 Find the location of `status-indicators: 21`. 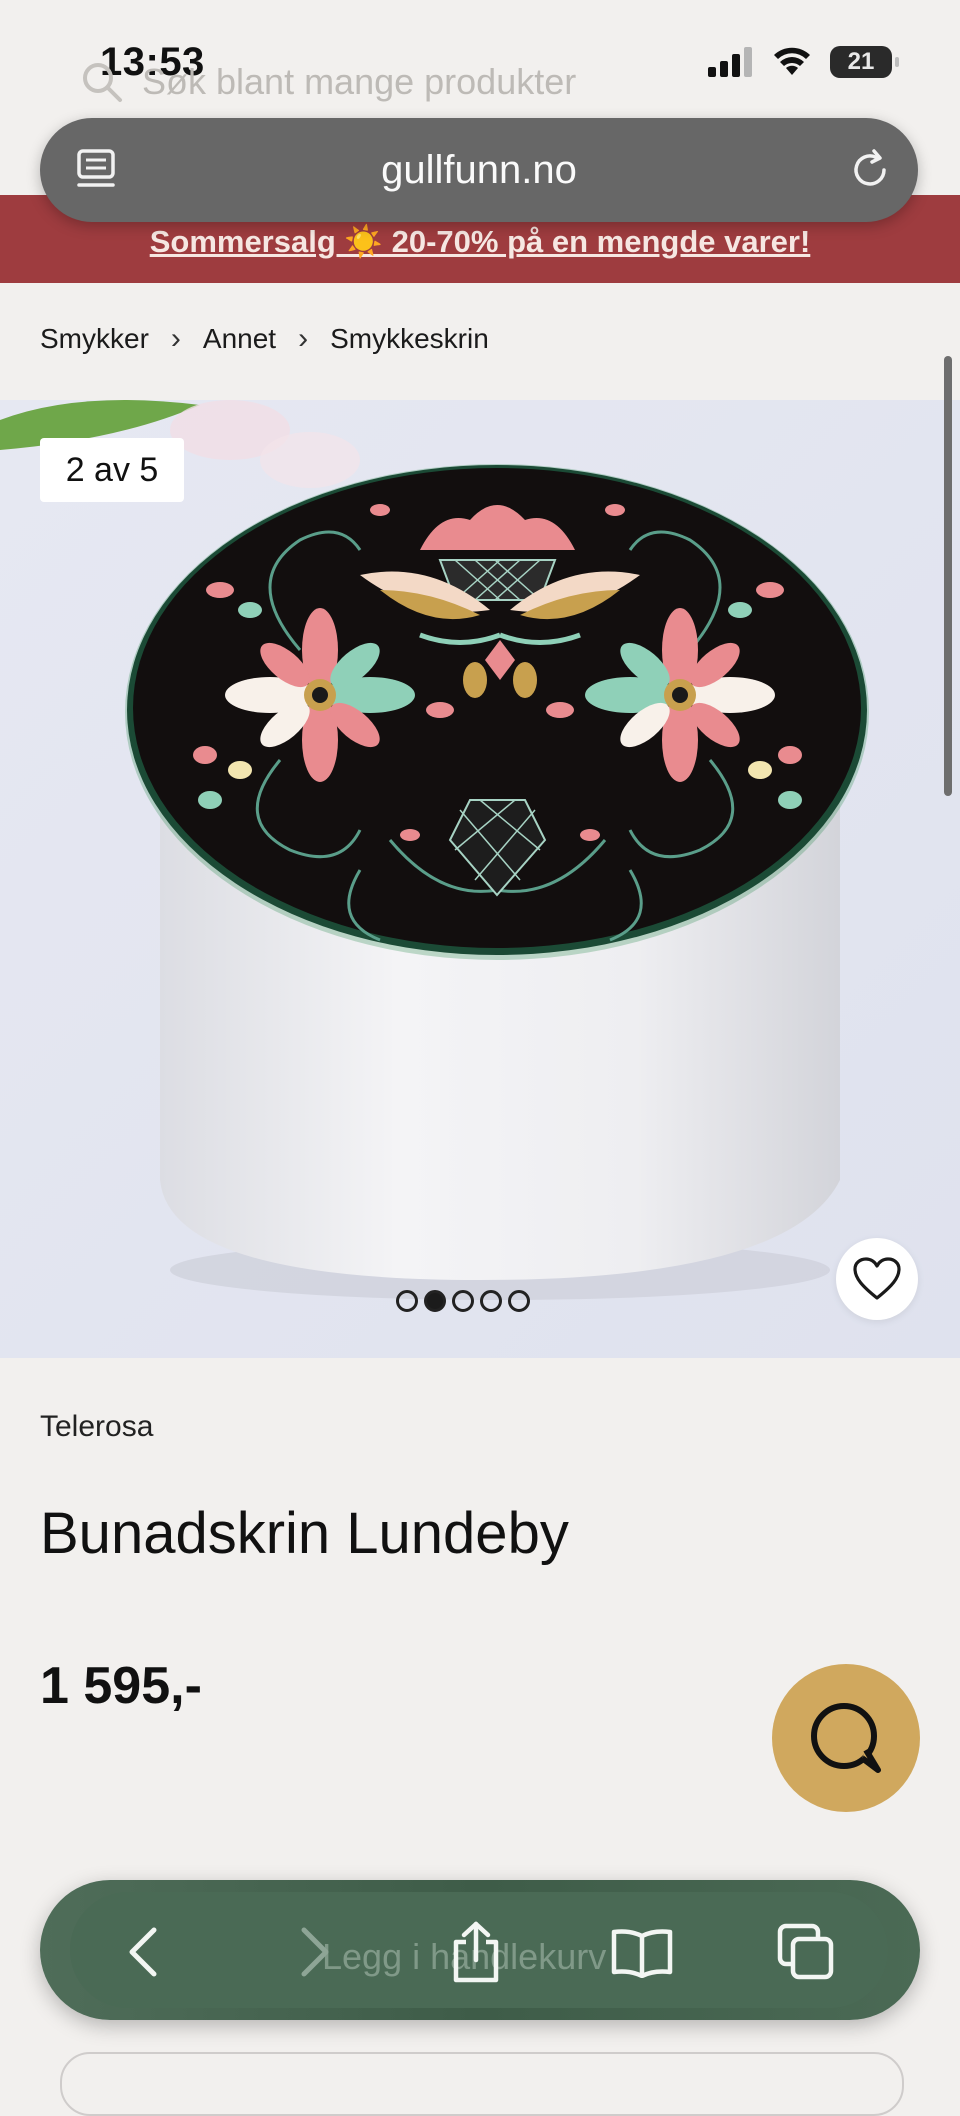

status-indicators: 21 is located at coordinates (803, 62).